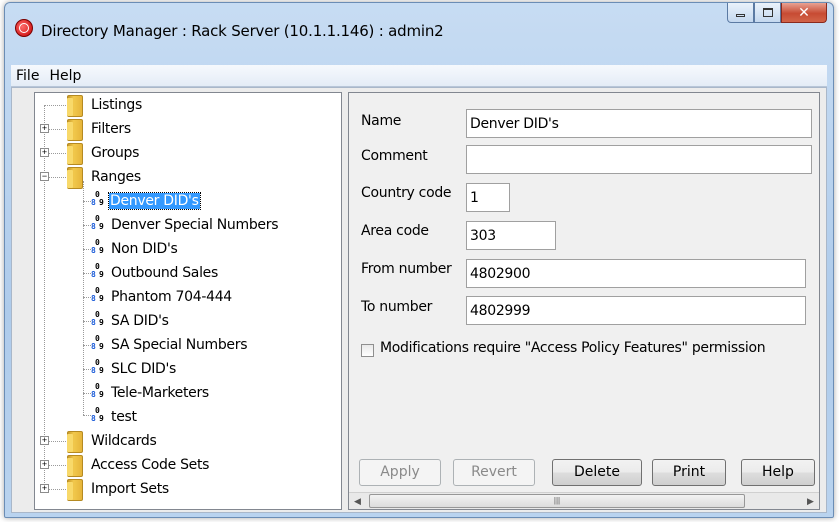  I want to click on tree-item-range: Denver Special Numbers, so click(195, 225).